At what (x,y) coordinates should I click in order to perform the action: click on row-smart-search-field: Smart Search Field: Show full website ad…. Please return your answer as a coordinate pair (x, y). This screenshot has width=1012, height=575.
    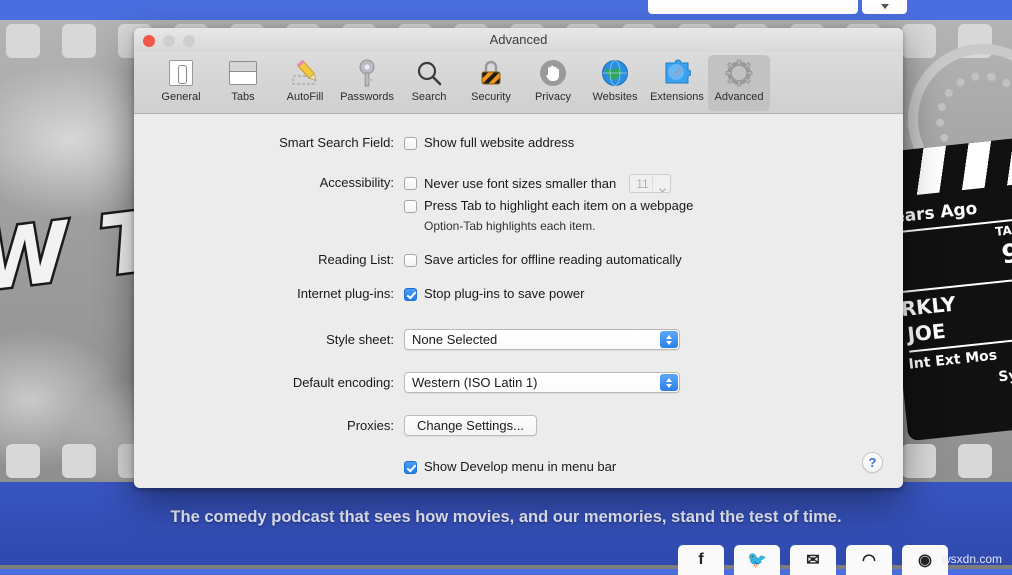
    Looking at the image, I should click on (518, 145).